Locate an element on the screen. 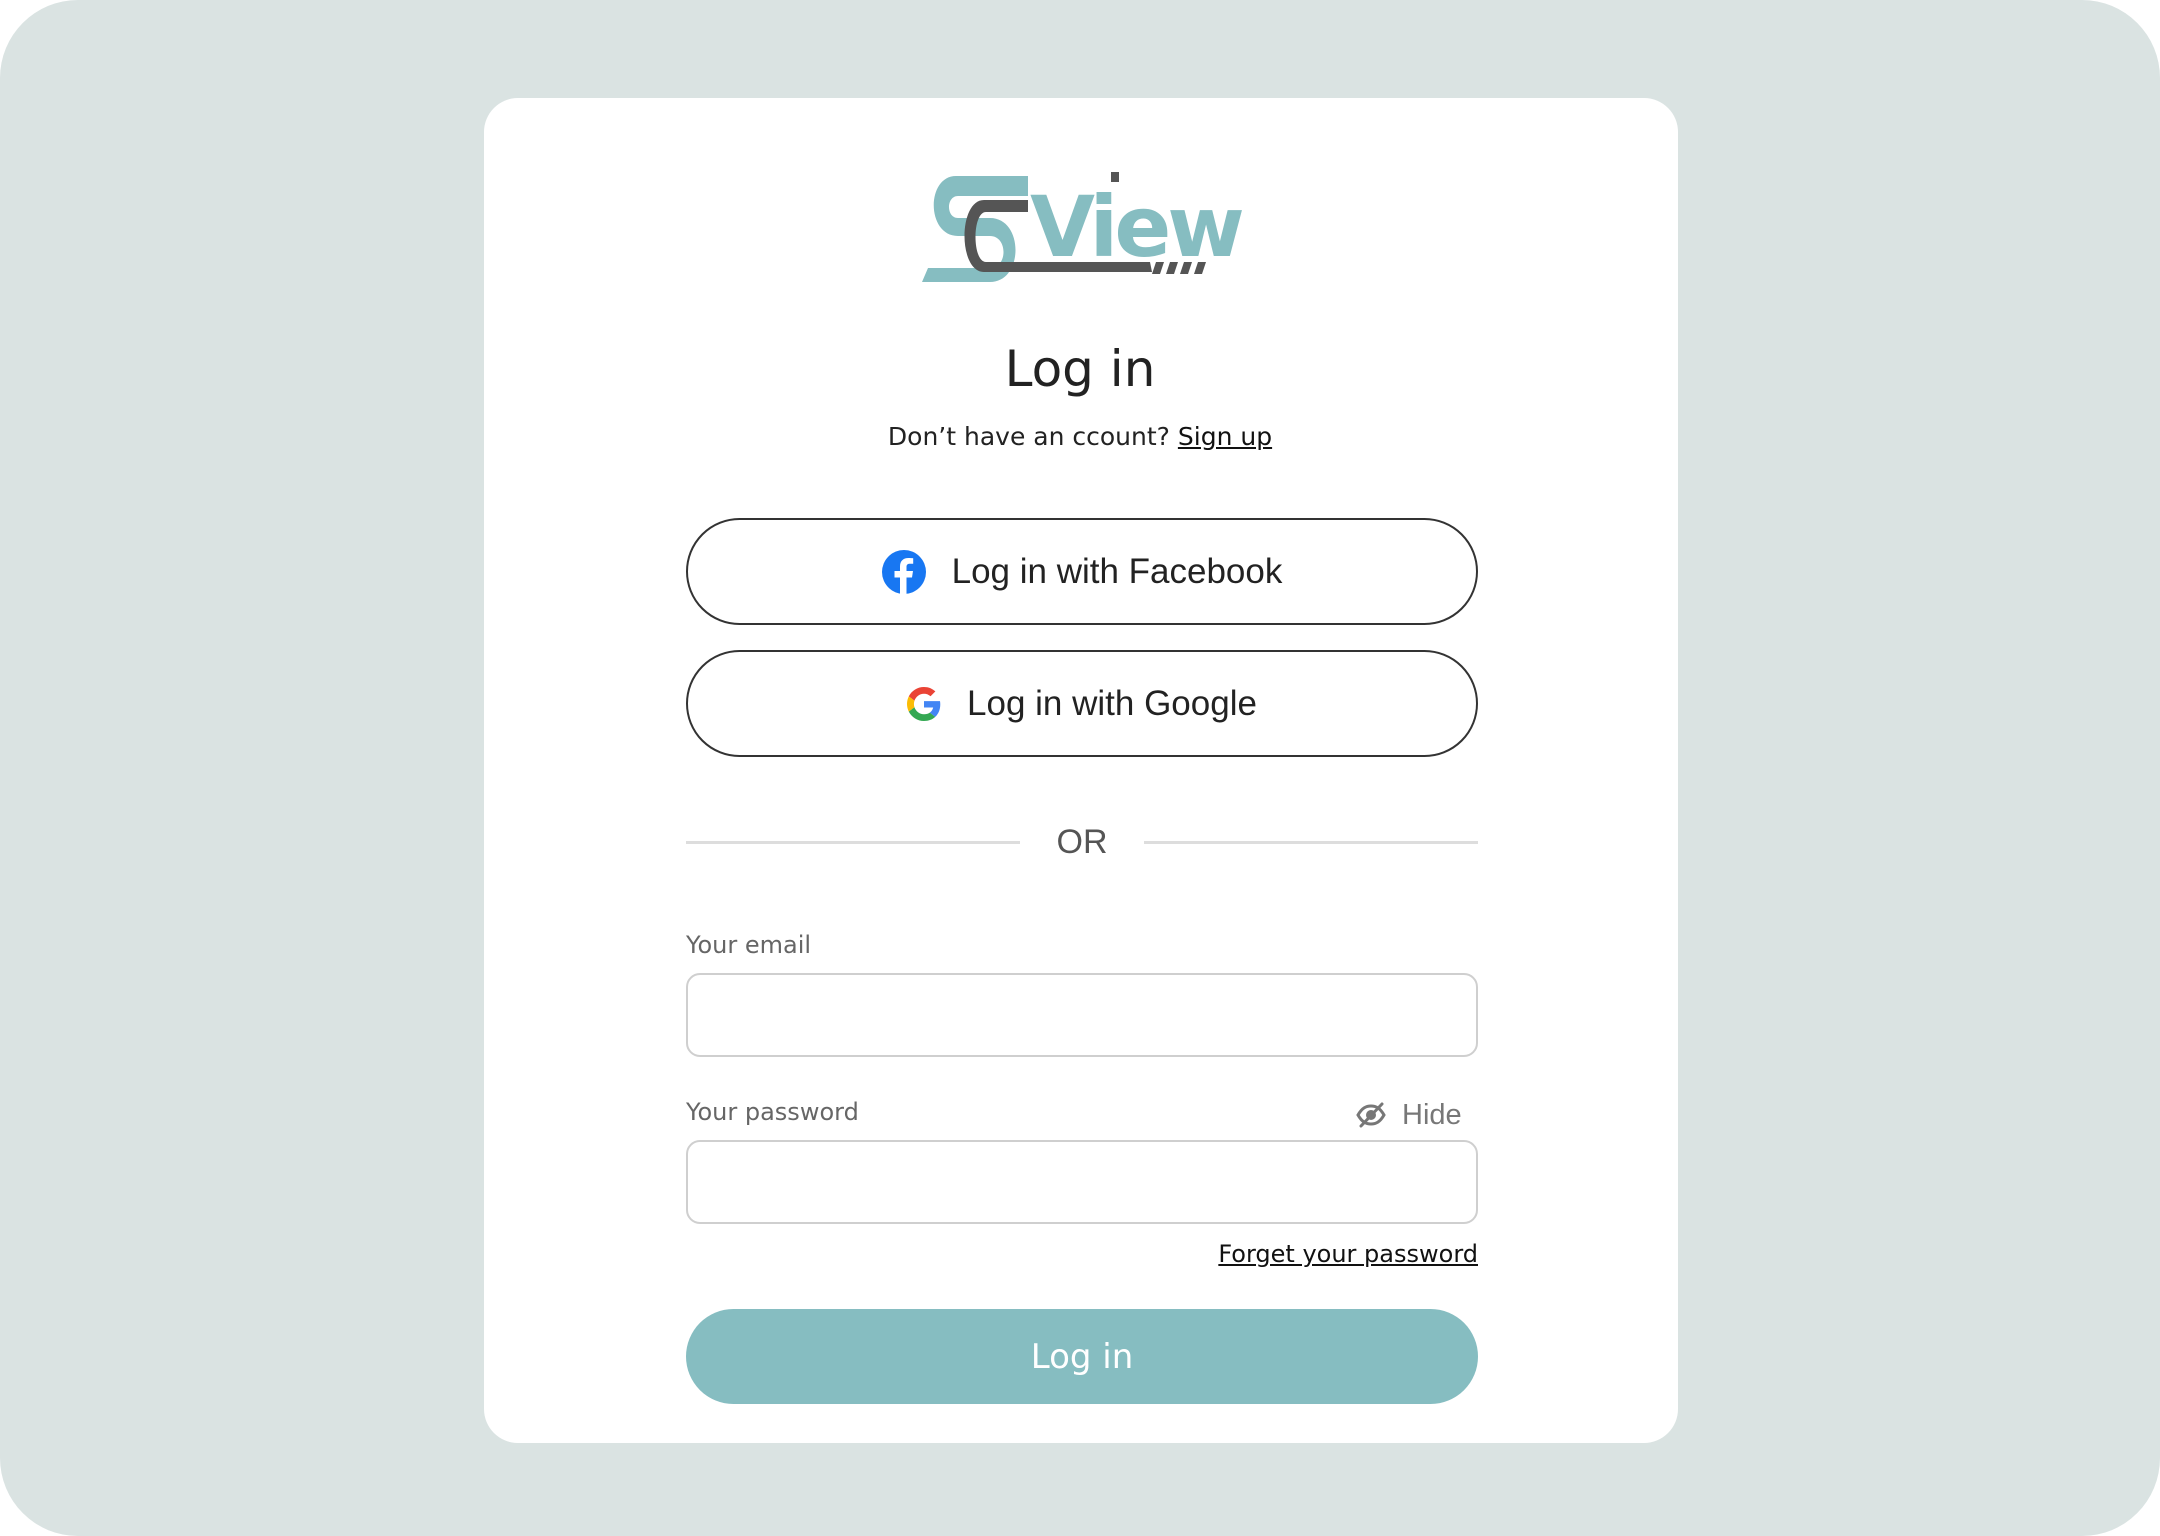  facebook-login-label: Log in with Facebook is located at coordinates (1117, 571).